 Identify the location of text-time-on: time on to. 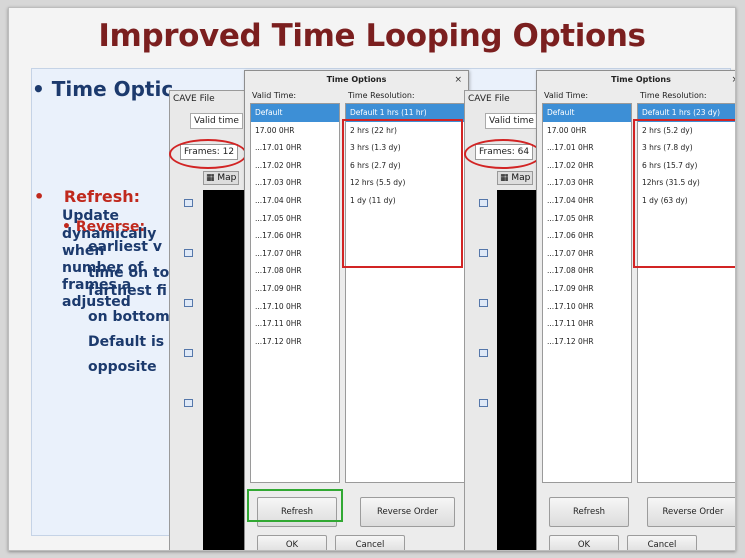
(129, 273).